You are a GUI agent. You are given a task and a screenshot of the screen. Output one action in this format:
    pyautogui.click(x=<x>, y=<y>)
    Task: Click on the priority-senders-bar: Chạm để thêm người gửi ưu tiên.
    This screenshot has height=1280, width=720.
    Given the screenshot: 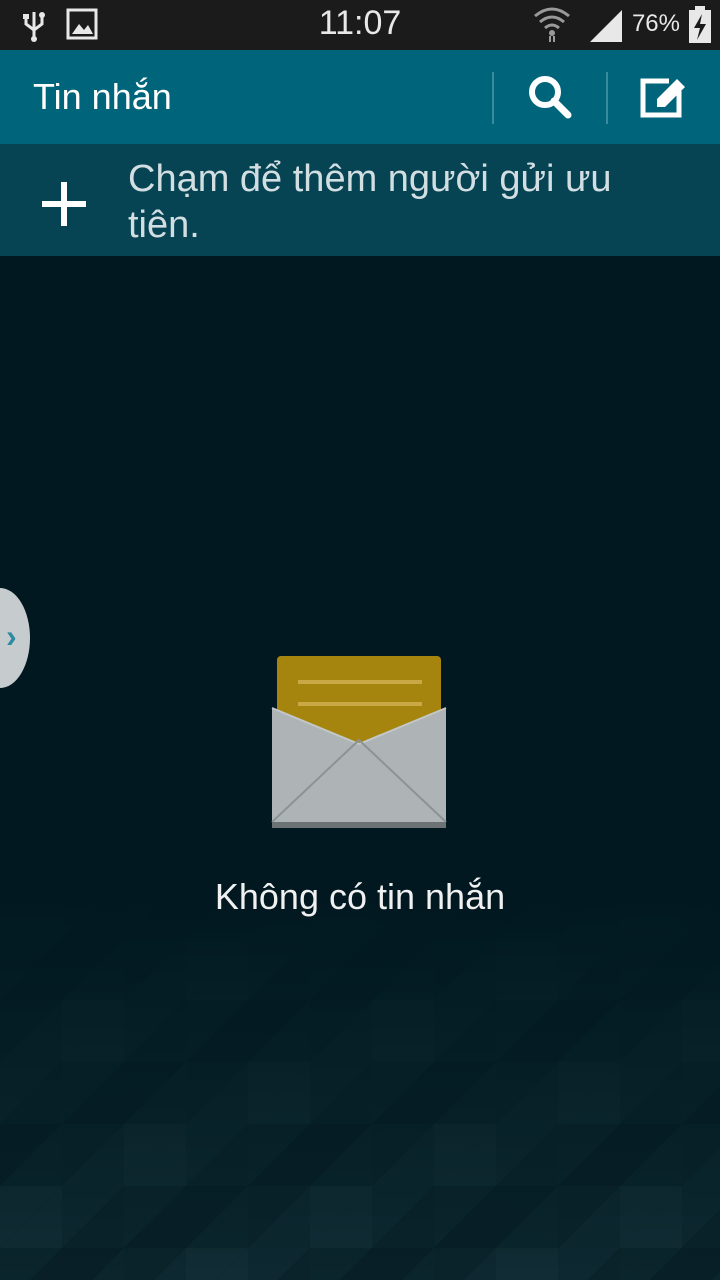 What is the action you would take?
    pyautogui.click(x=360, y=200)
    